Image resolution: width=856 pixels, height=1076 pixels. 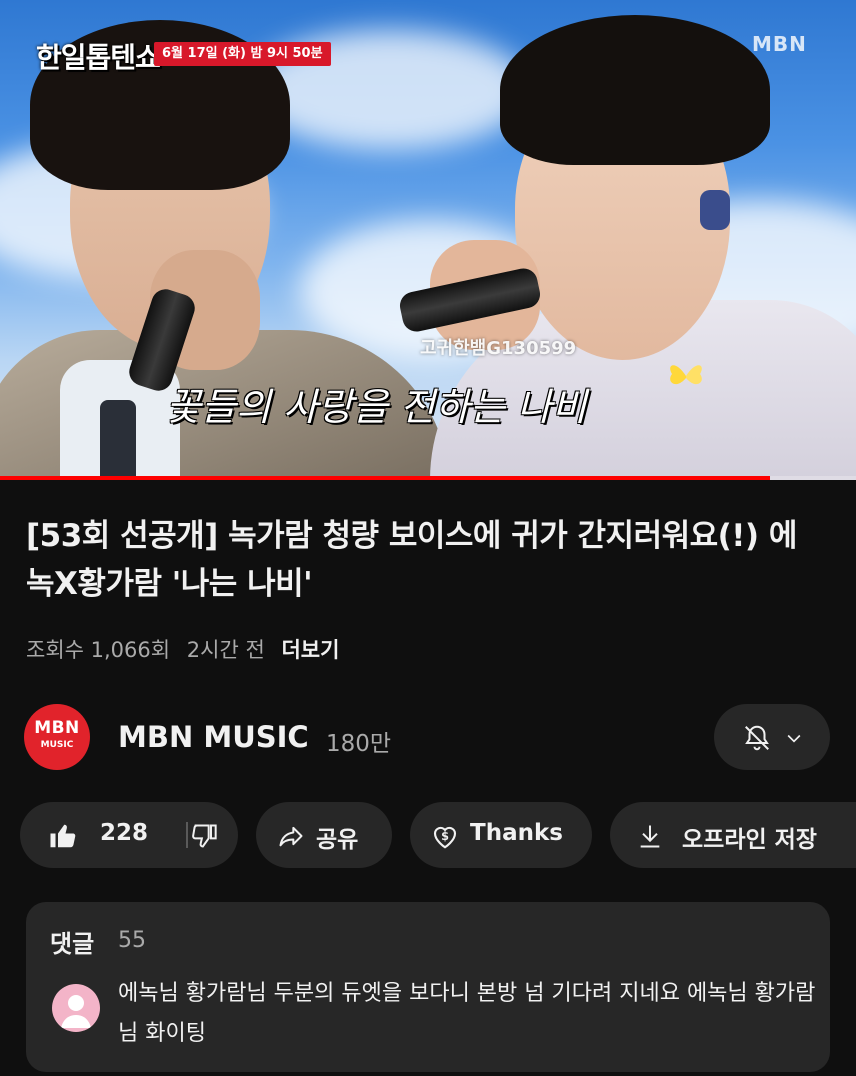 What do you see at coordinates (498, 348) in the screenshot?
I see `fan-watermark: 고귀한뱀G130599` at bounding box center [498, 348].